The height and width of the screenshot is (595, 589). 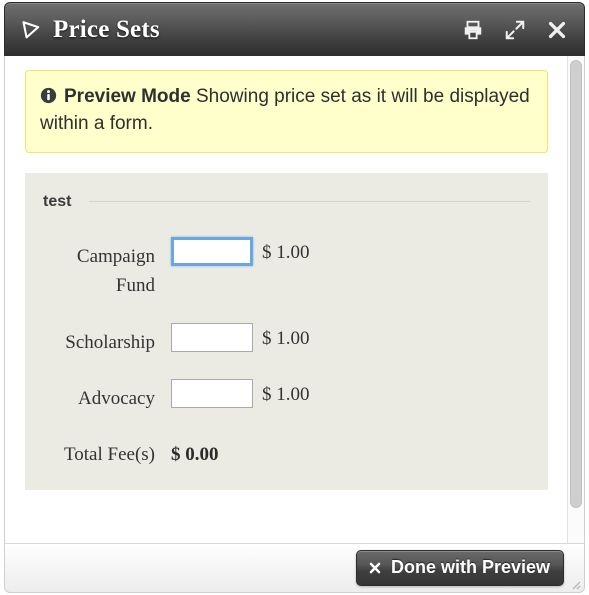 What do you see at coordinates (116, 399) in the screenshot?
I see `price-field-label: Advocacy` at bounding box center [116, 399].